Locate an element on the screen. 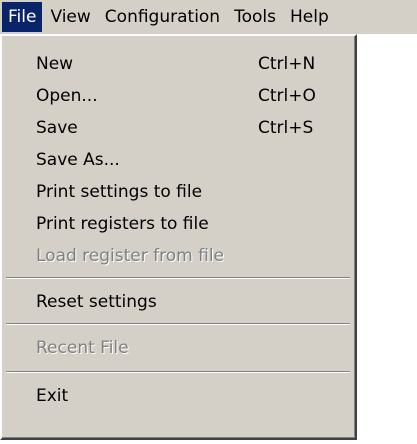 This screenshot has height=444, width=417. menu-view: View is located at coordinates (70, 17).